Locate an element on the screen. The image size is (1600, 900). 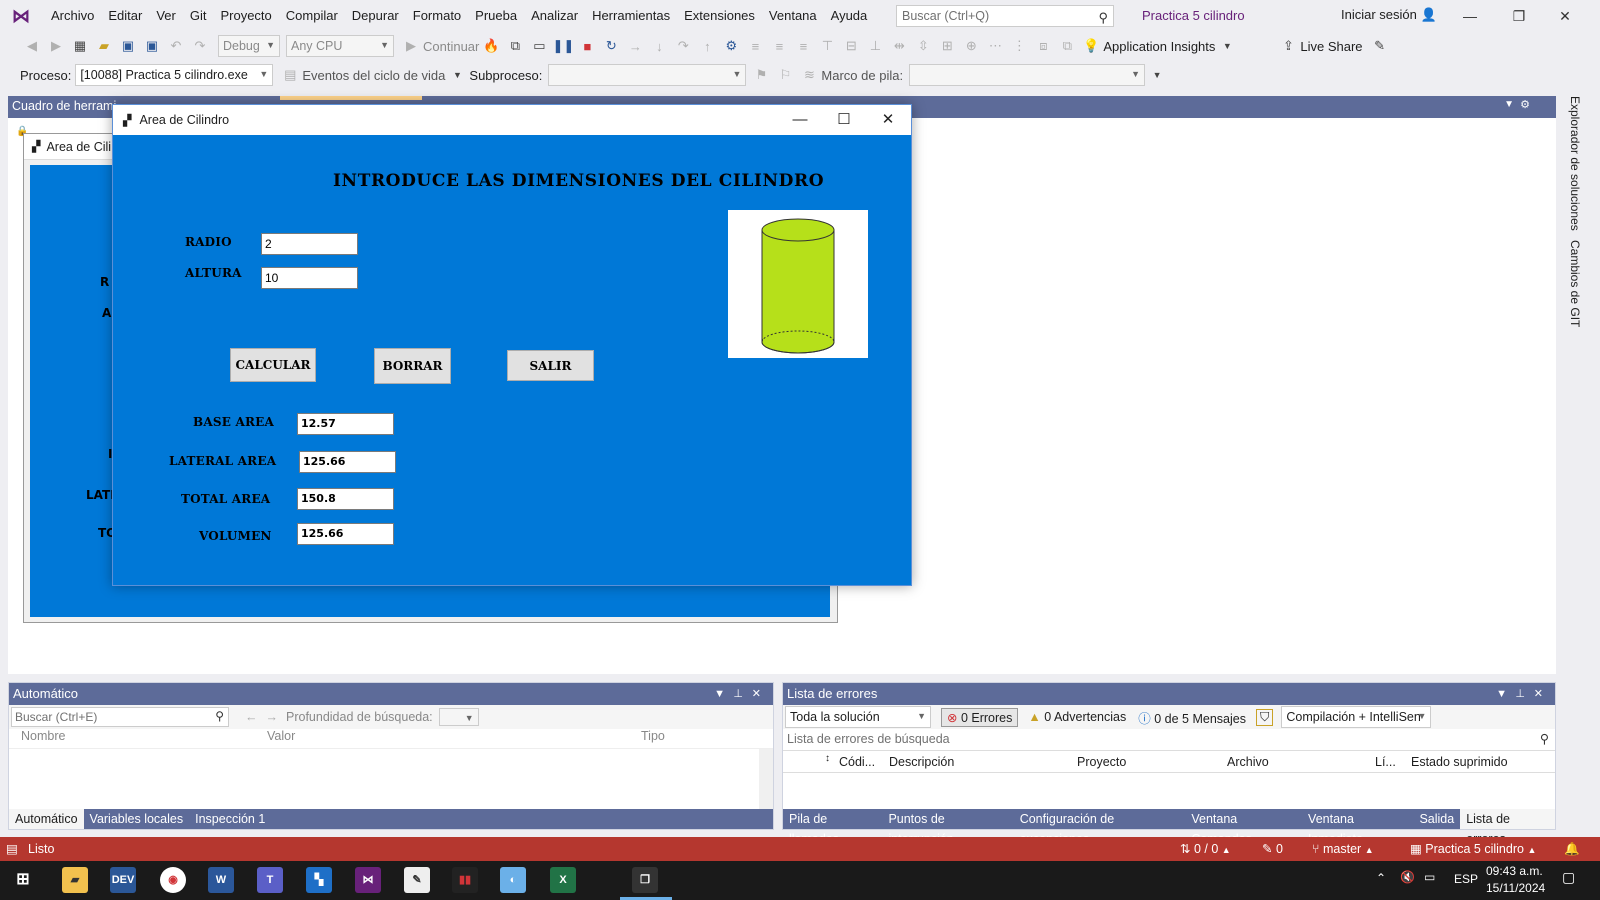
play-icon: ▶ is located at coordinates (411, 46).